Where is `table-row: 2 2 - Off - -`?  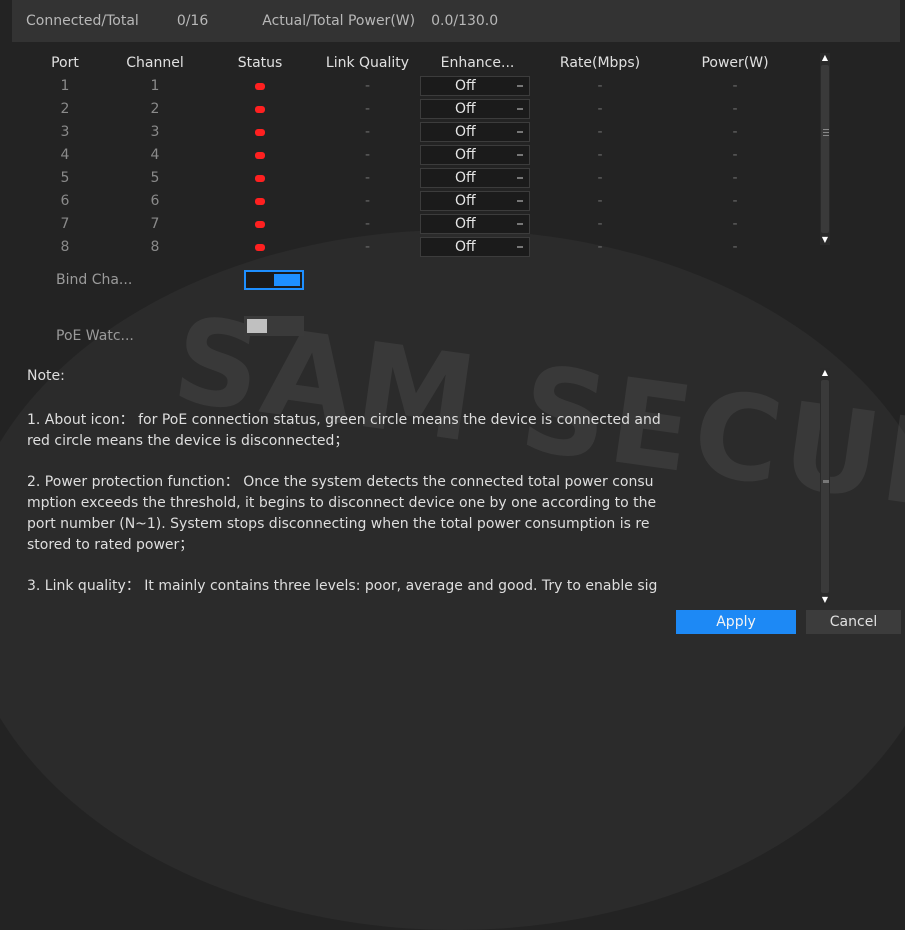
table-row: 2 2 - Off - - is located at coordinates (423, 109).